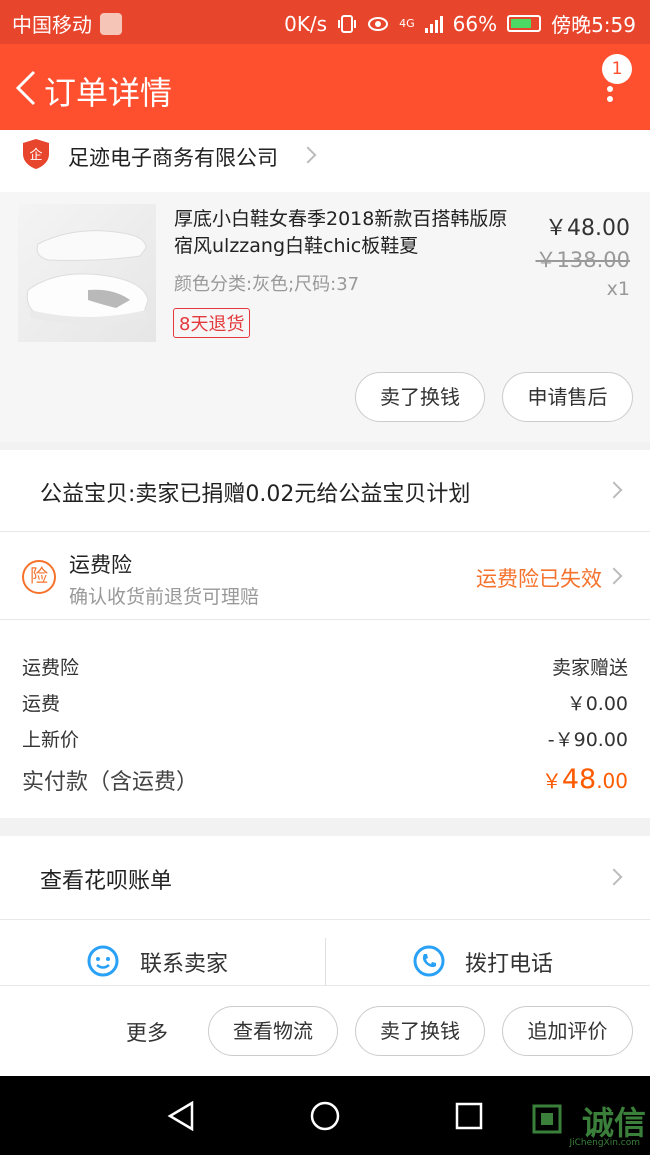  I want to click on page-title: 订单详情, so click(108, 93).